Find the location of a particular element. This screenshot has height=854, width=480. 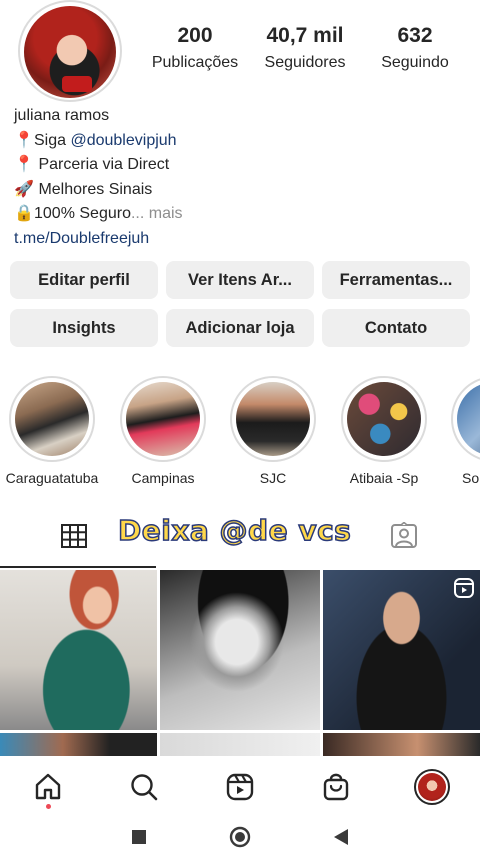

tagged-person-icon is located at coordinates (404, 536).